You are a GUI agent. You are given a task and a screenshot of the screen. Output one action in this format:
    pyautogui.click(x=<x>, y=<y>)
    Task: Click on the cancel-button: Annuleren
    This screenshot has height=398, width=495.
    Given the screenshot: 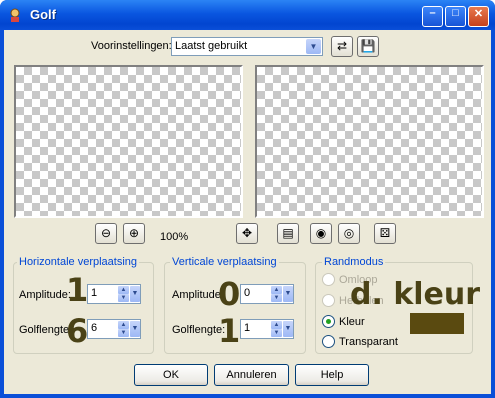 What is the action you would take?
    pyautogui.click(x=251, y=375)
    